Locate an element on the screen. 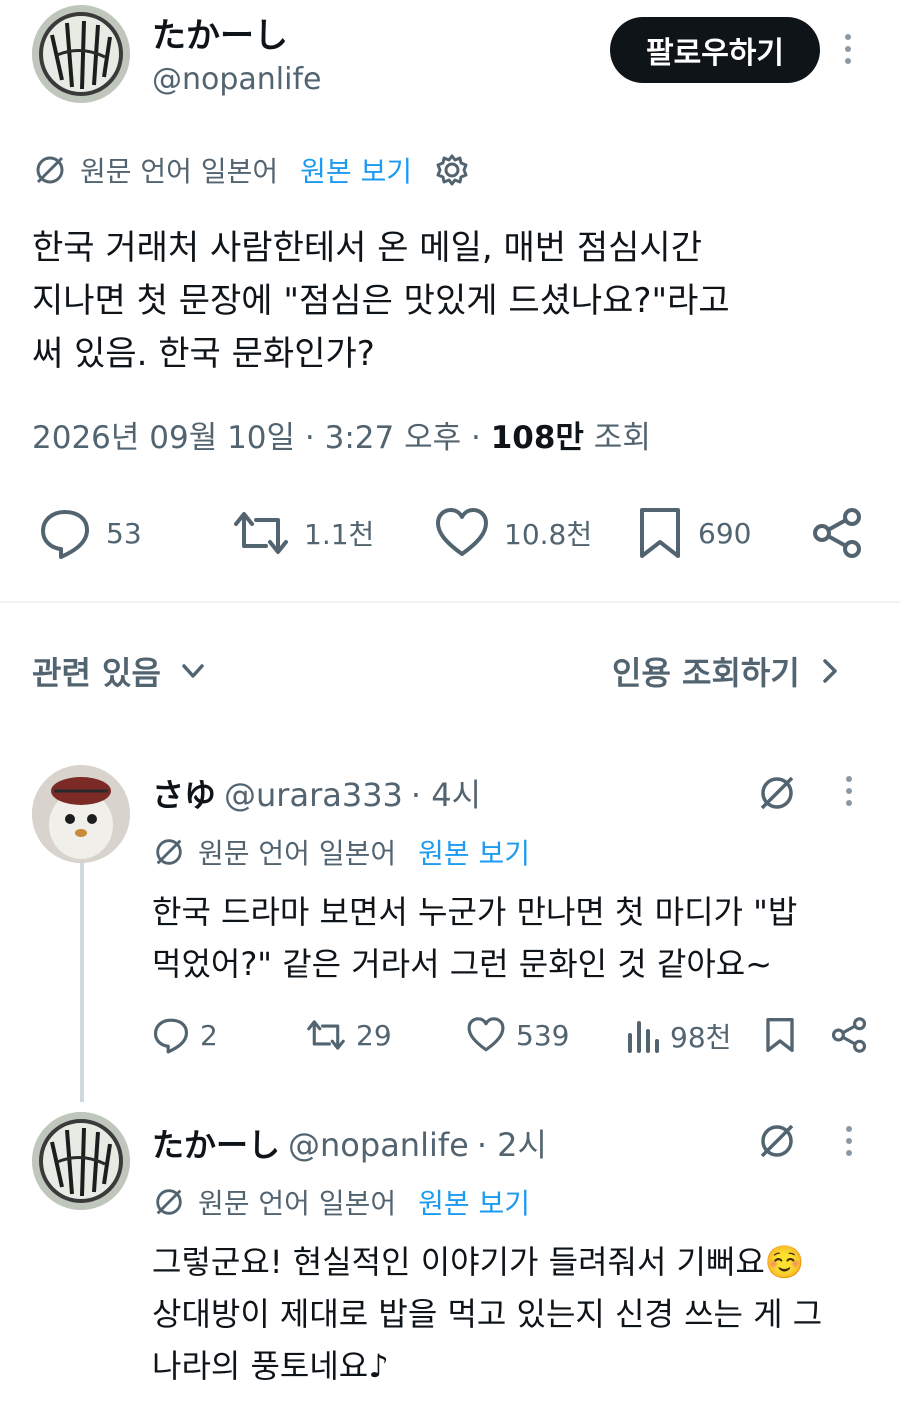 This screenshot has width=900, height=1419. reply-header: たかーし @nopanlife · 2시 is located at coordinates (349, 1143).